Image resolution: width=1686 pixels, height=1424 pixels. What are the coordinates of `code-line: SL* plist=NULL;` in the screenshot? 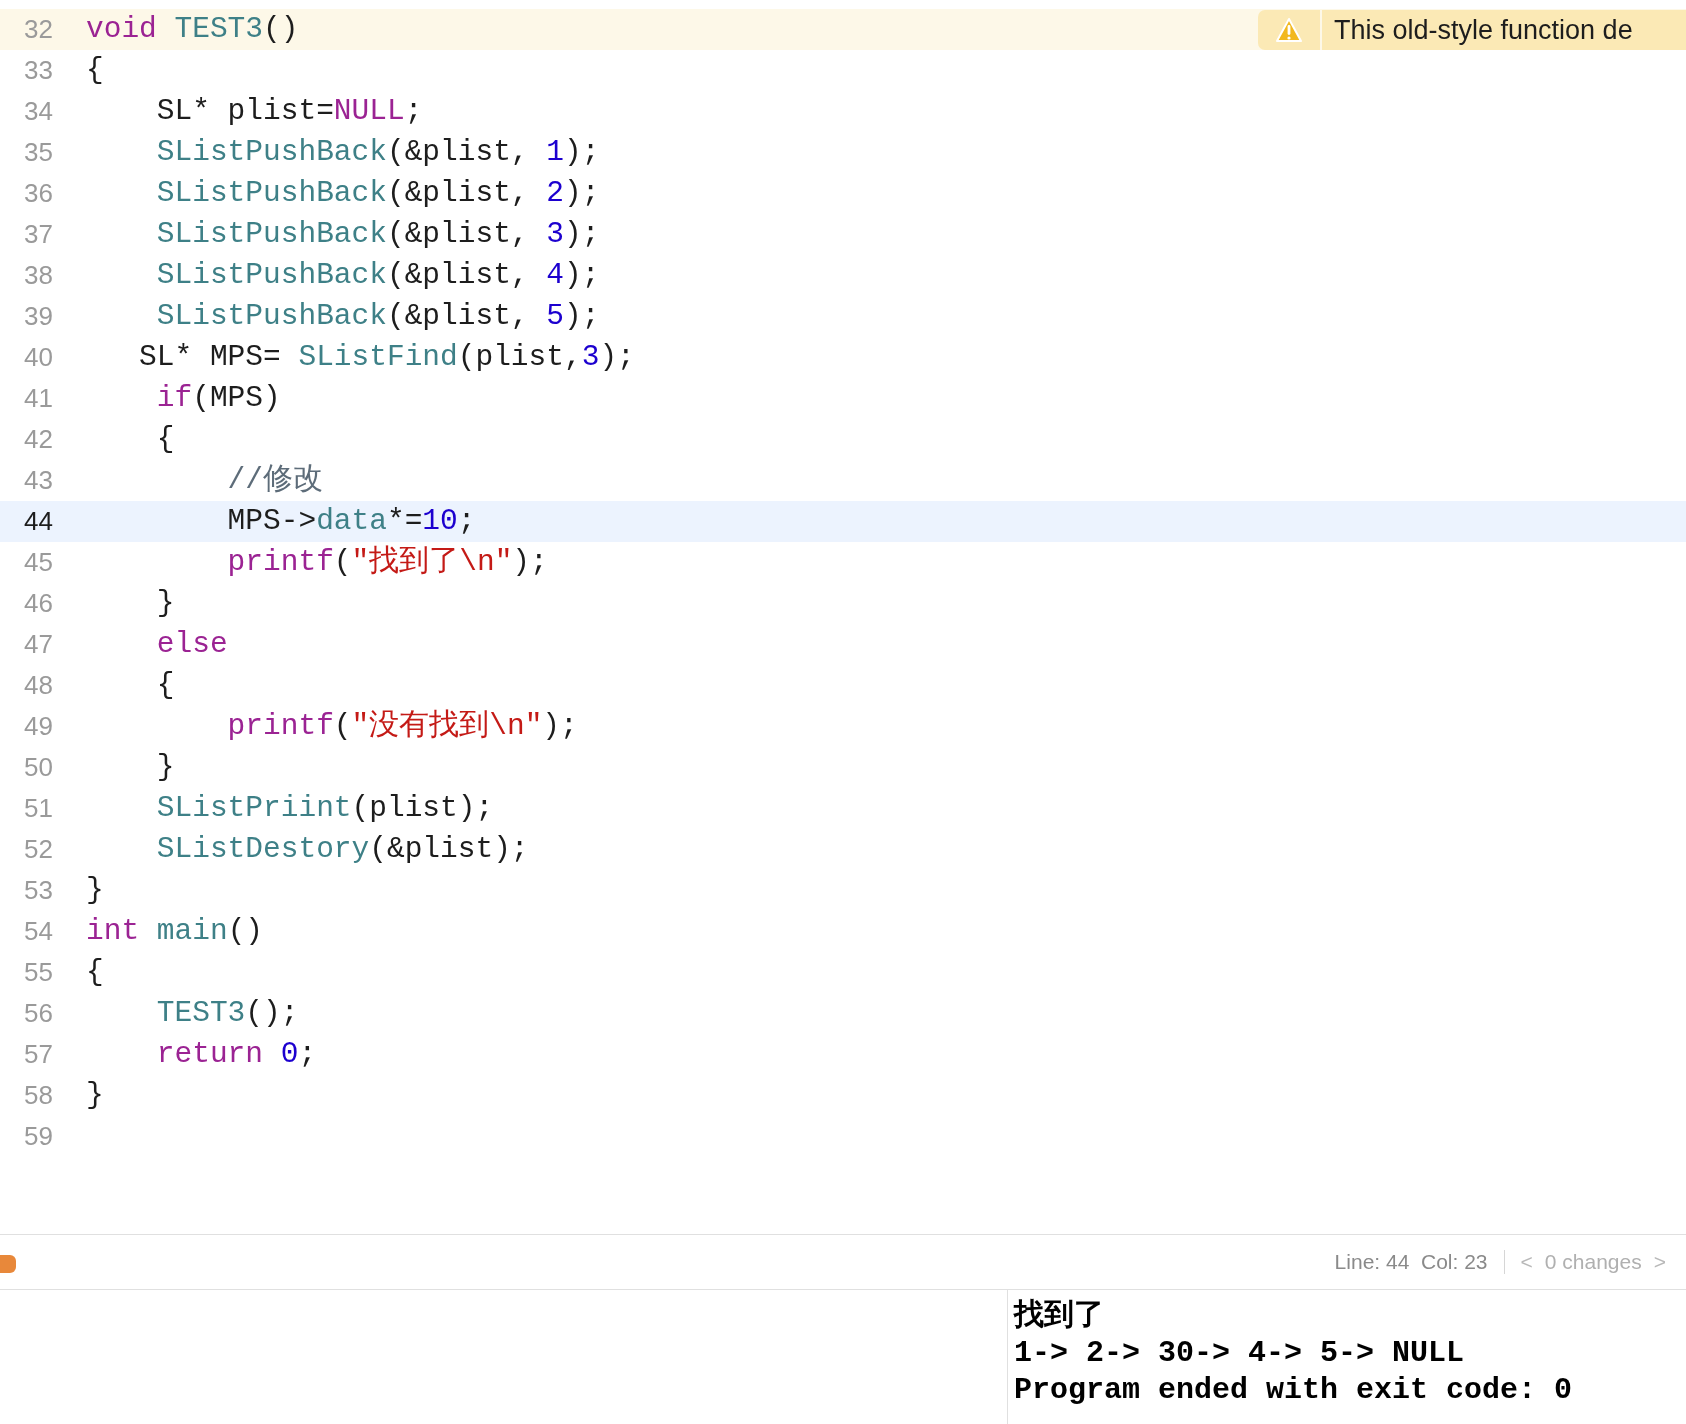 It's located at (289, 112).